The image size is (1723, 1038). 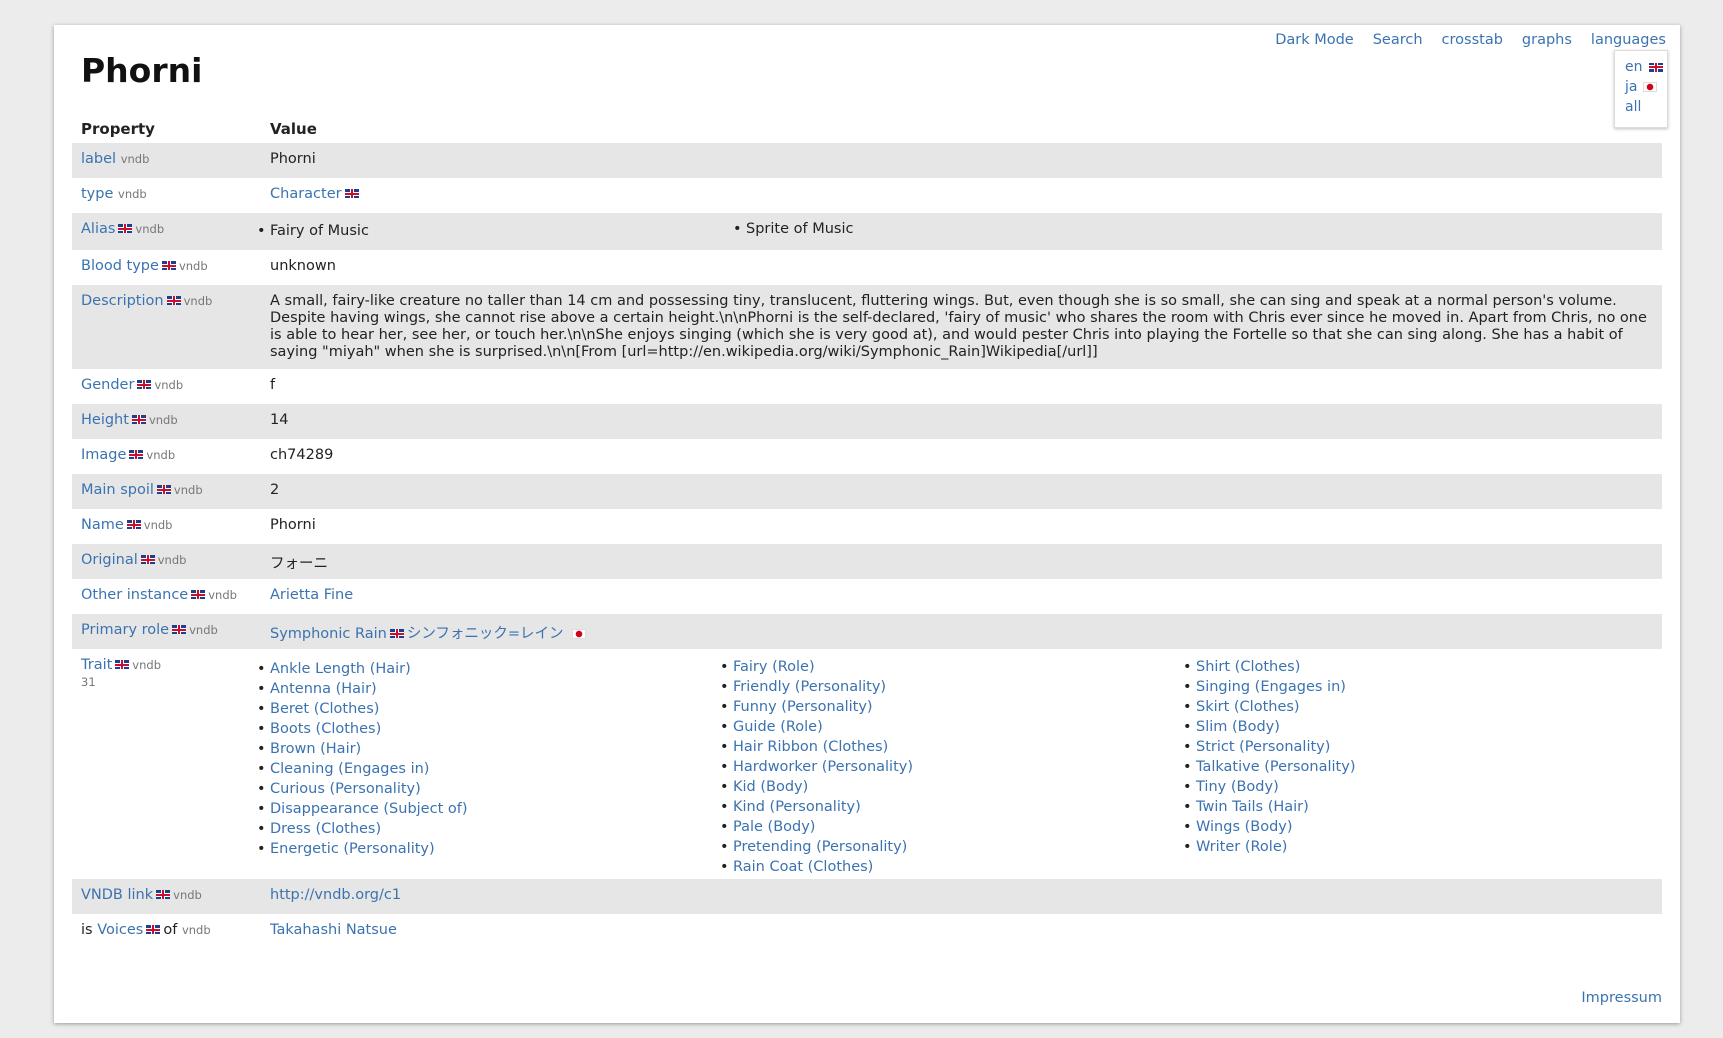 I want to click on type-value-link: Character, so click(x=306, y=194).